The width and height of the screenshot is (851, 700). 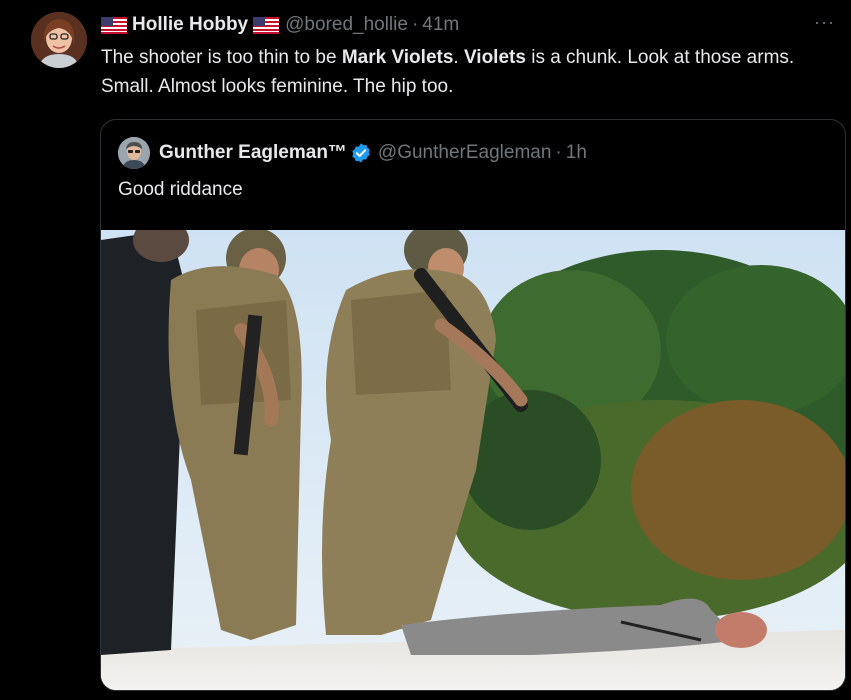 What do you see at coordinates (440, 25) in the screenshot?
I see `tweet-timestamp: 41m` at bounding box center [440, 25].